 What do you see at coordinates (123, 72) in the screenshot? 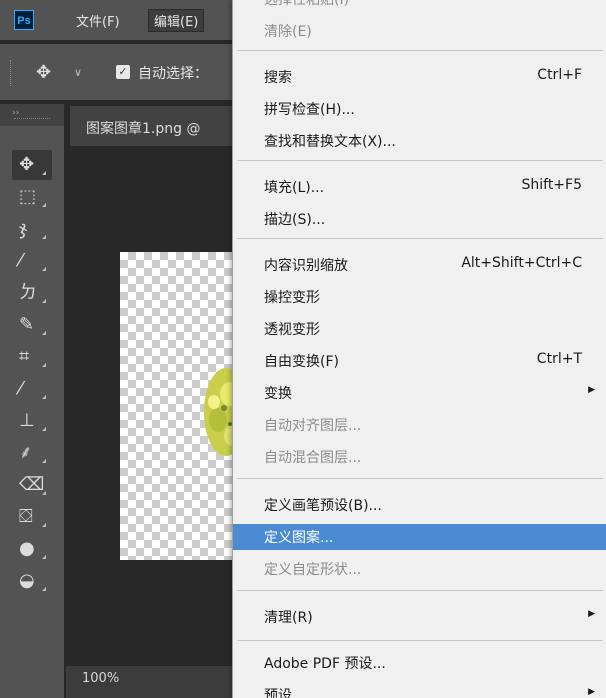
I see `auto-select-checkbox: ✓` at bounding box center [123, 72].